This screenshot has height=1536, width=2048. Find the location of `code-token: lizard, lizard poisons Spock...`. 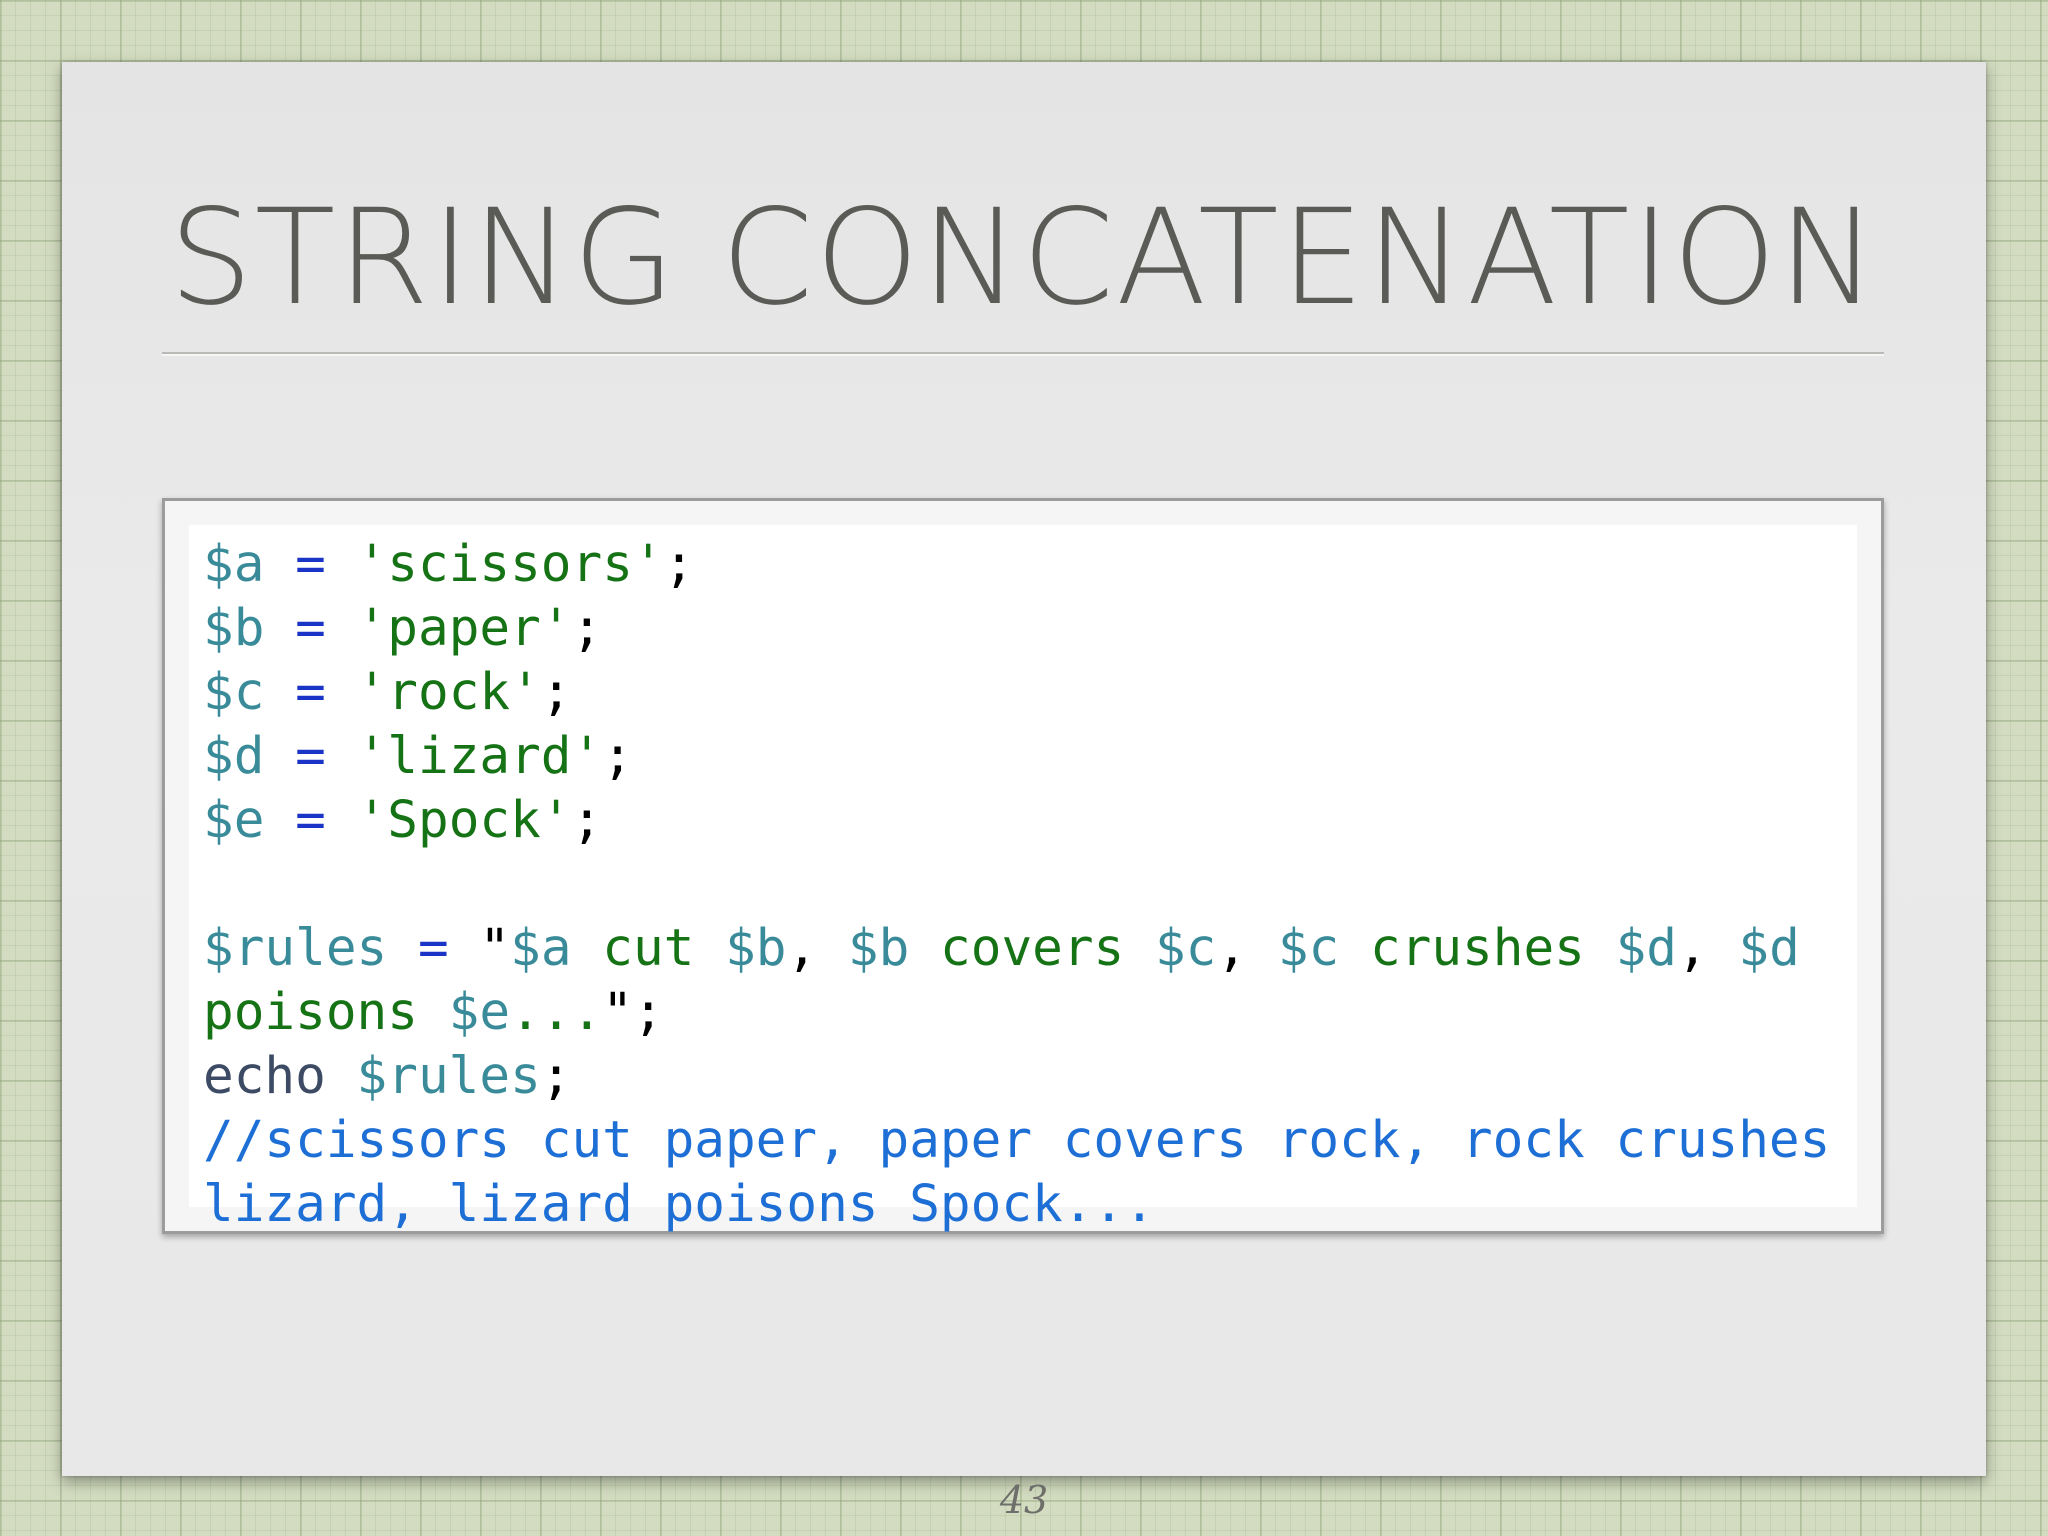

code-token: lizard, lizard poisons Spock... is located at coordinates (679, 1204).